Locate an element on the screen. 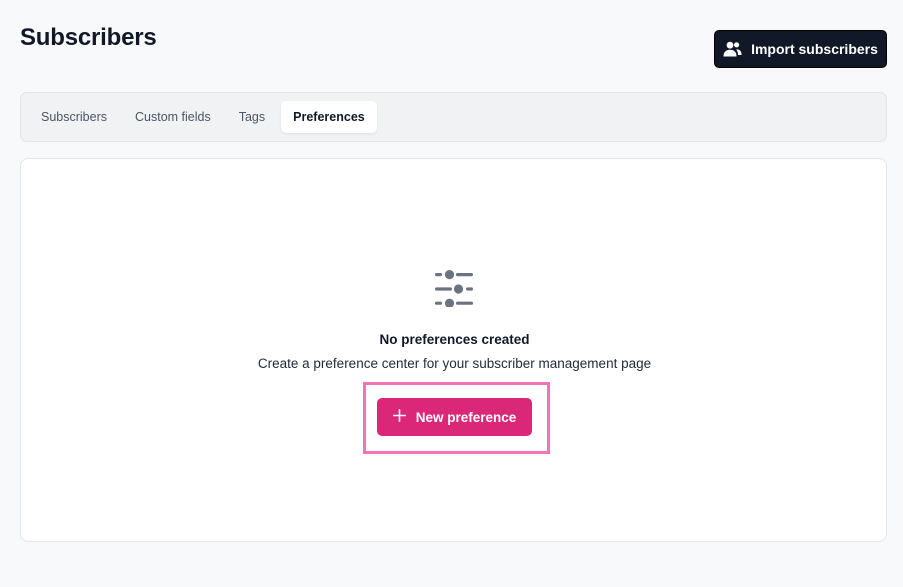 The image size is (903, 587). sliders-icon is located at coordinates (454, 289).